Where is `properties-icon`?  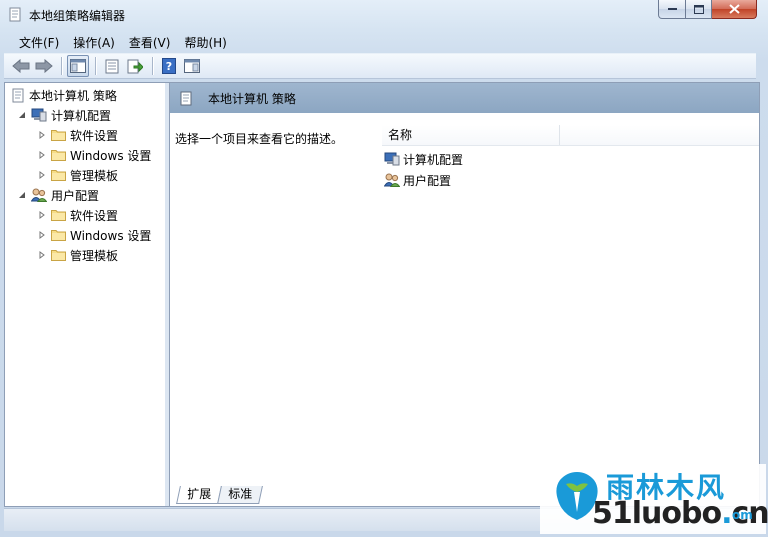 properties-icon is located at coordinates (112, 66).